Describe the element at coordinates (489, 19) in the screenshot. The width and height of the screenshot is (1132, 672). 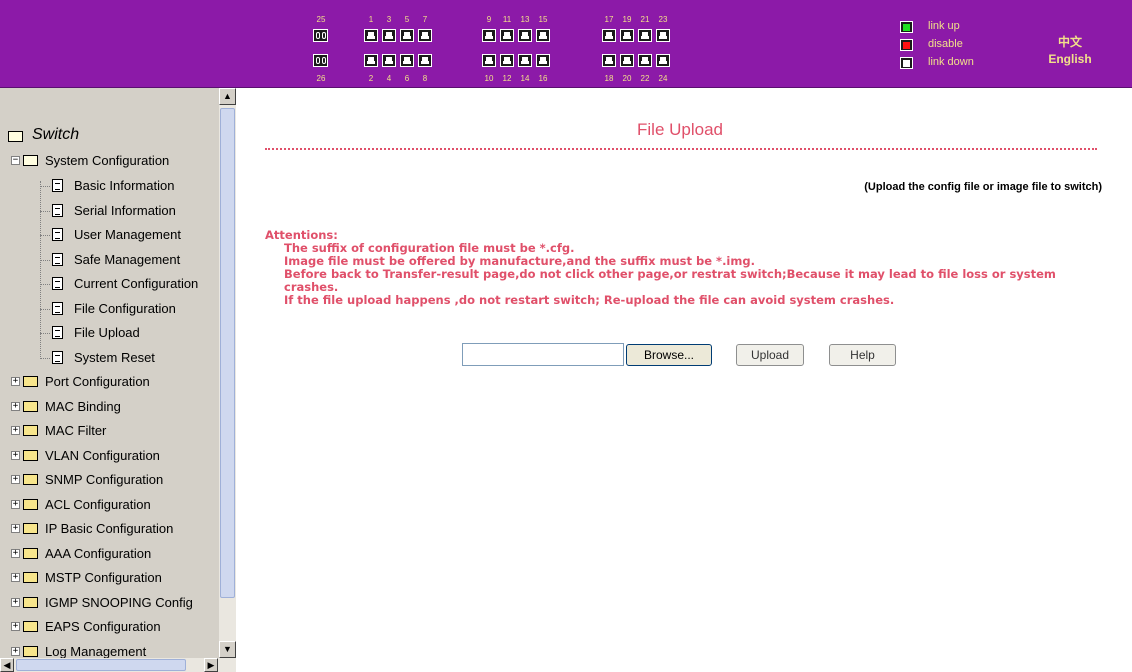
I see `port-number: 9` at that location.